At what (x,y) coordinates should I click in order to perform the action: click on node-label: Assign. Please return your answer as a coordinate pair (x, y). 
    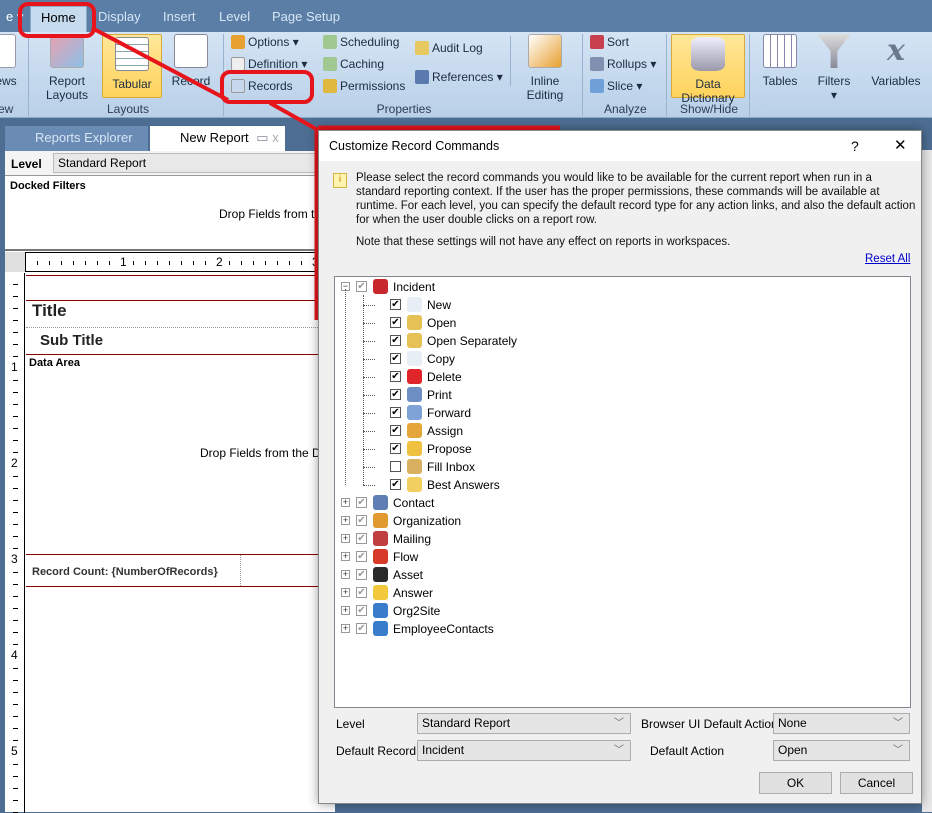
    Looking at the image, I should click on (445, 431).